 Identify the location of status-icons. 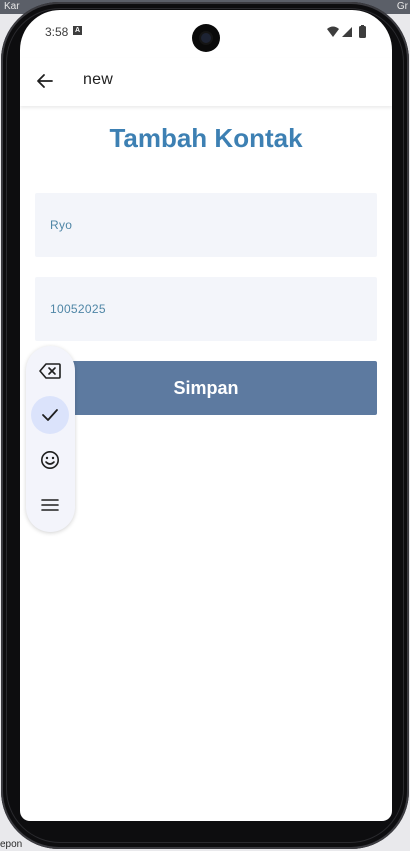
(346, 31).